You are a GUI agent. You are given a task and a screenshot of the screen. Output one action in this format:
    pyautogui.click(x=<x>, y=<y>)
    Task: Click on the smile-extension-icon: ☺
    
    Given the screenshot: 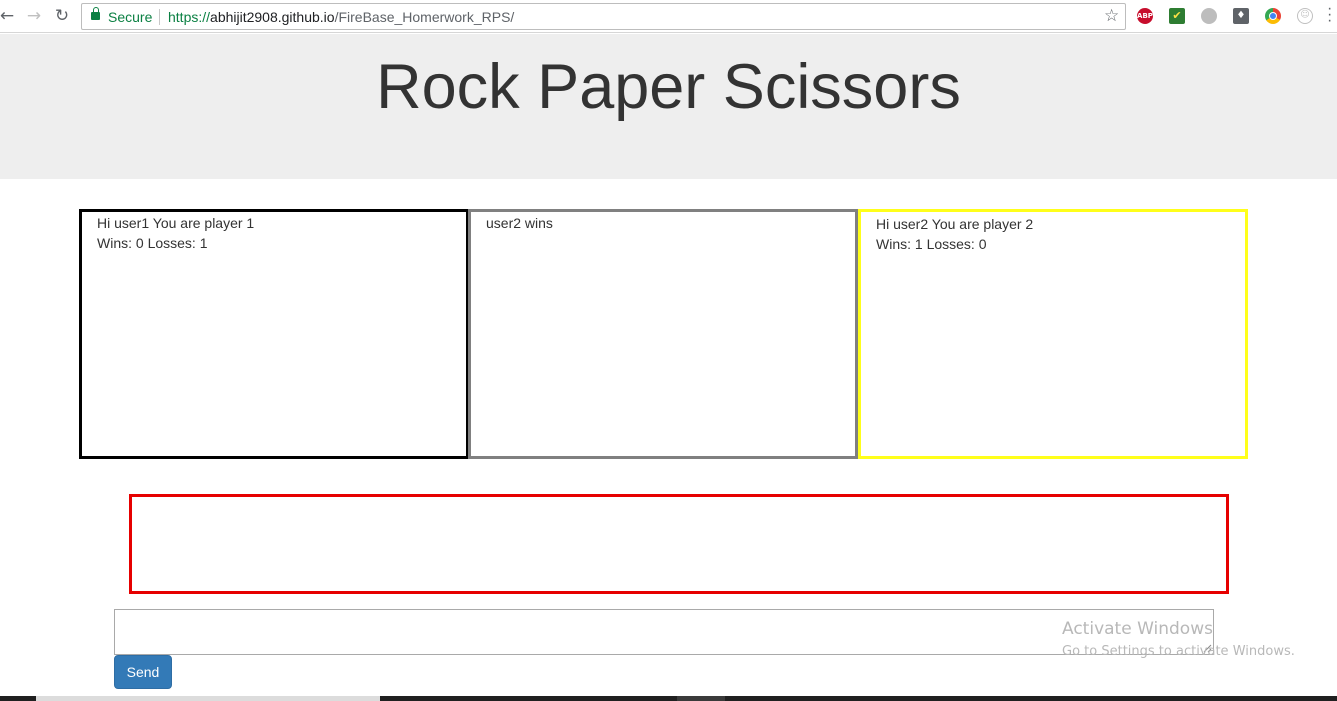 What is the action you would take?
    pyautogui.click(x=1305, y=16)
    